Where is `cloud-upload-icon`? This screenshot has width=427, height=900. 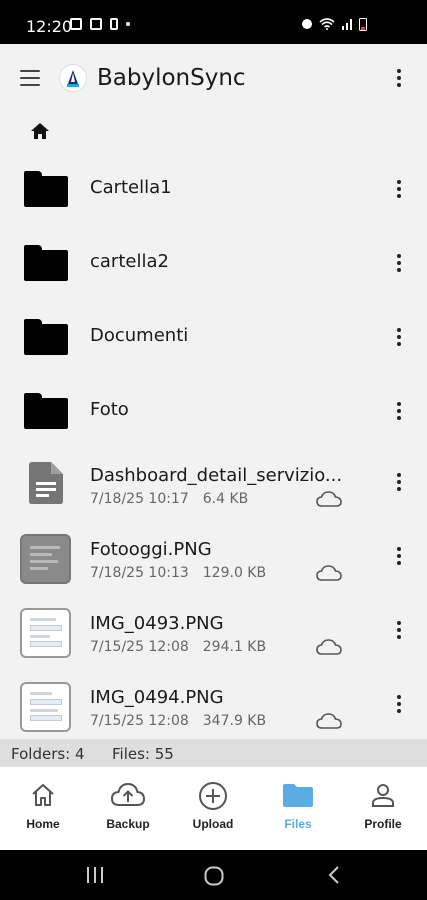 cloud-upload-icon is located at coordinates (128, 794).